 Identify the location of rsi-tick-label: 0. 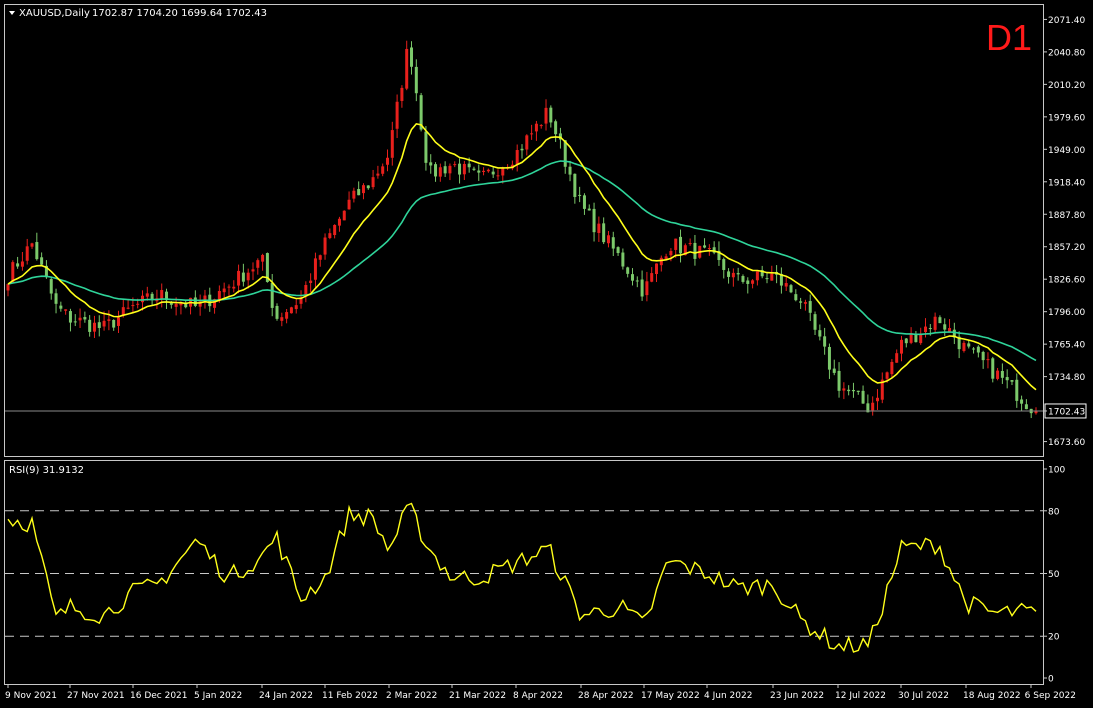
(1051, 680).